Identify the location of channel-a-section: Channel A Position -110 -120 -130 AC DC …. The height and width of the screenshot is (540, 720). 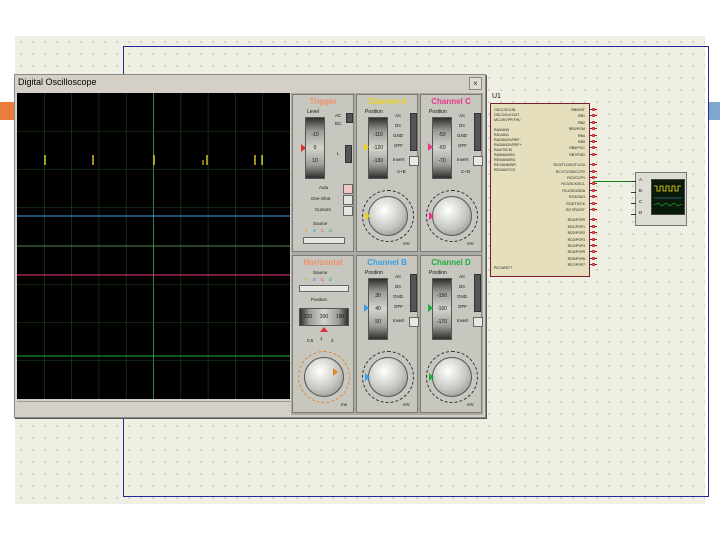
(387, 173).